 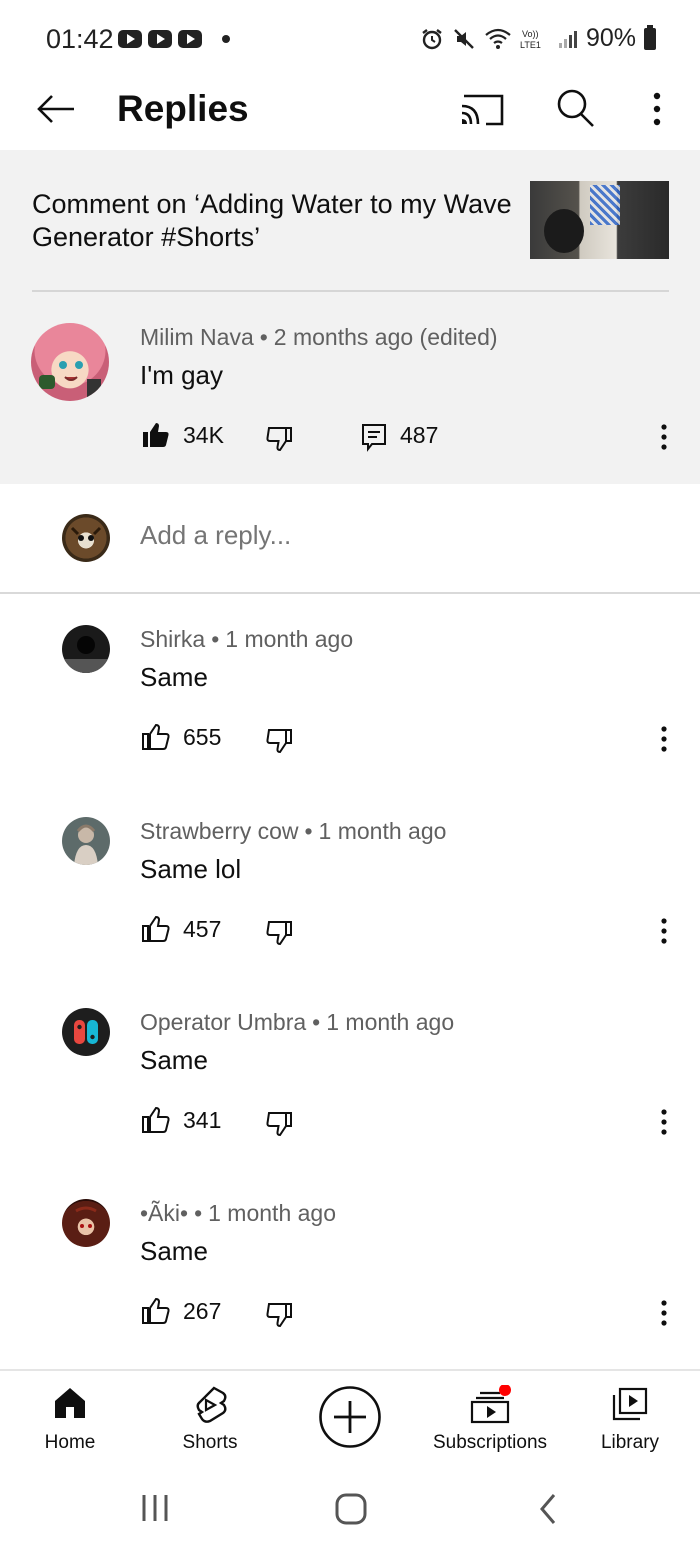 What do you see at coordinates (432, 38) in the screenshot?
I see `alarm-icon` at bounding box center [432, 38].